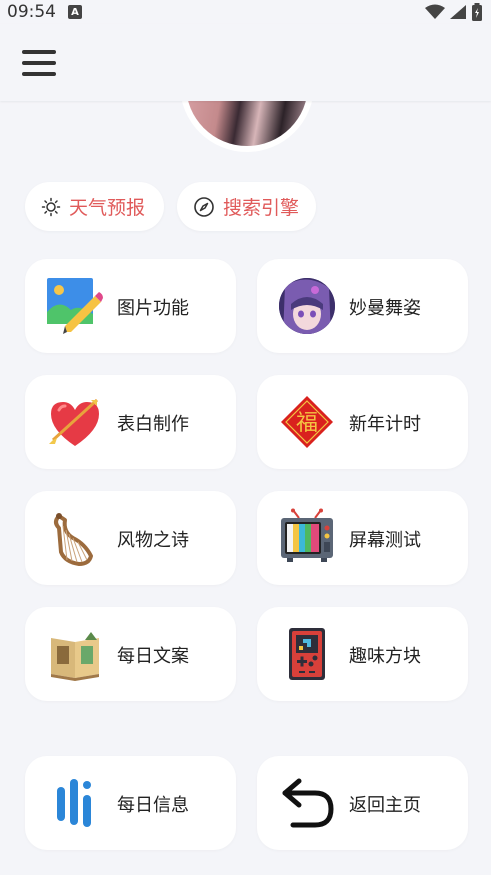 Image resolution: width=491 pixels, height=875 pixels. What do you see at coordinates (153, 308) in the screenshot?
I see `card-label: 图片功能` at bounding box center [153, 308].